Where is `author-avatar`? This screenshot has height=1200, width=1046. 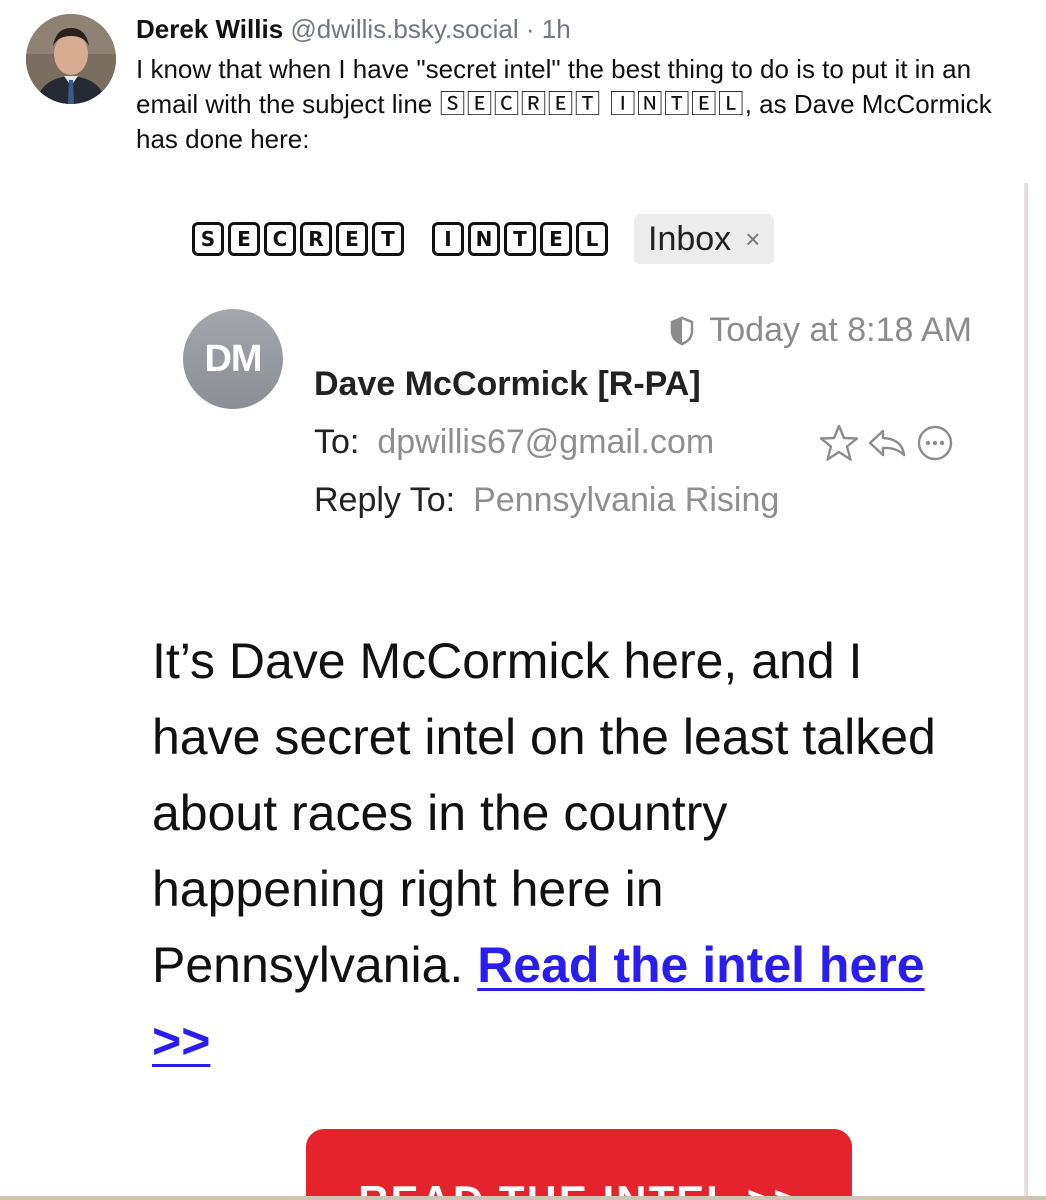
author-avatar is located at coordinates (71, 59).